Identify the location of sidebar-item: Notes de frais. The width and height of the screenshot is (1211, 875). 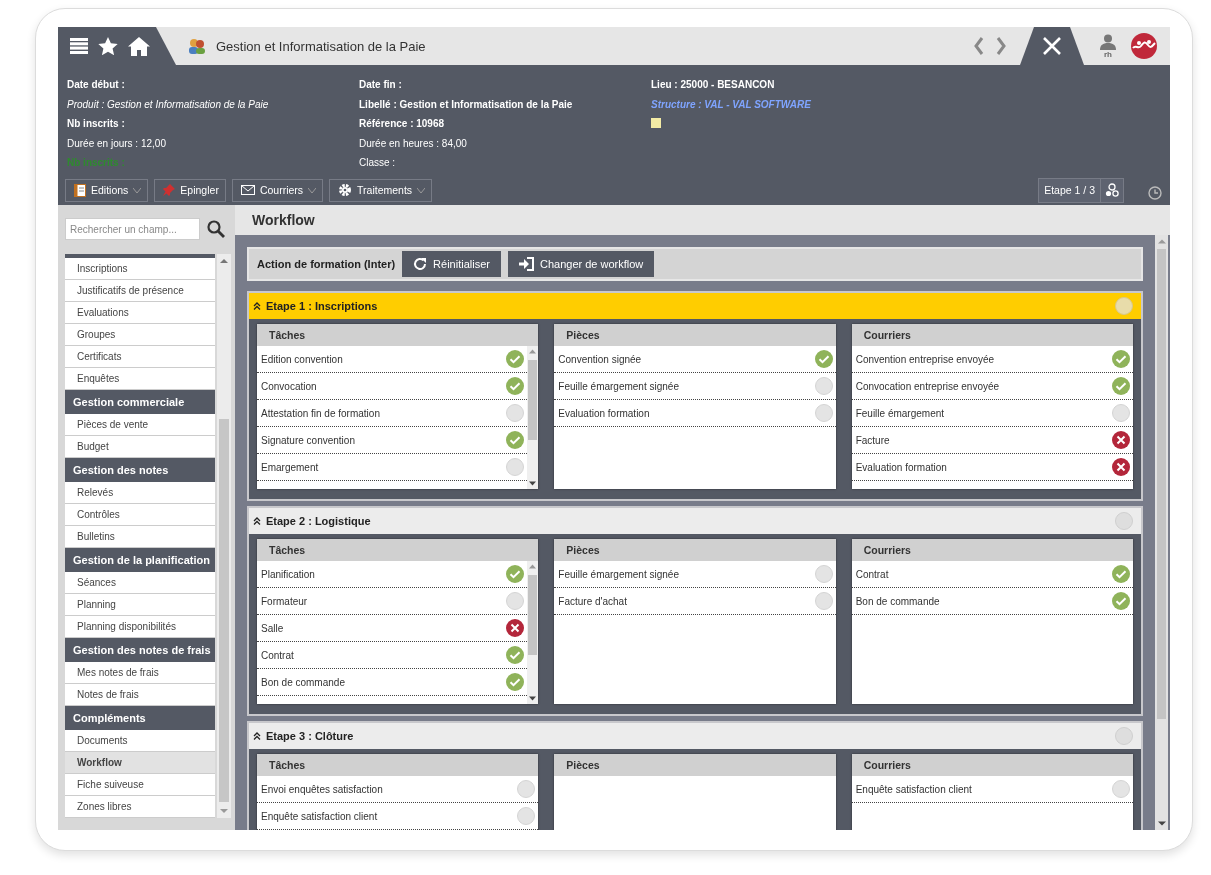
(140, 695).